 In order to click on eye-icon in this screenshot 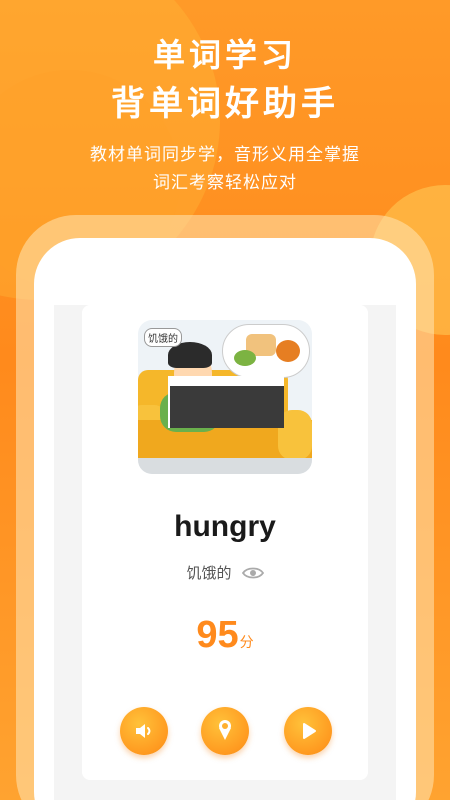, I will do `click(252, 573)`.